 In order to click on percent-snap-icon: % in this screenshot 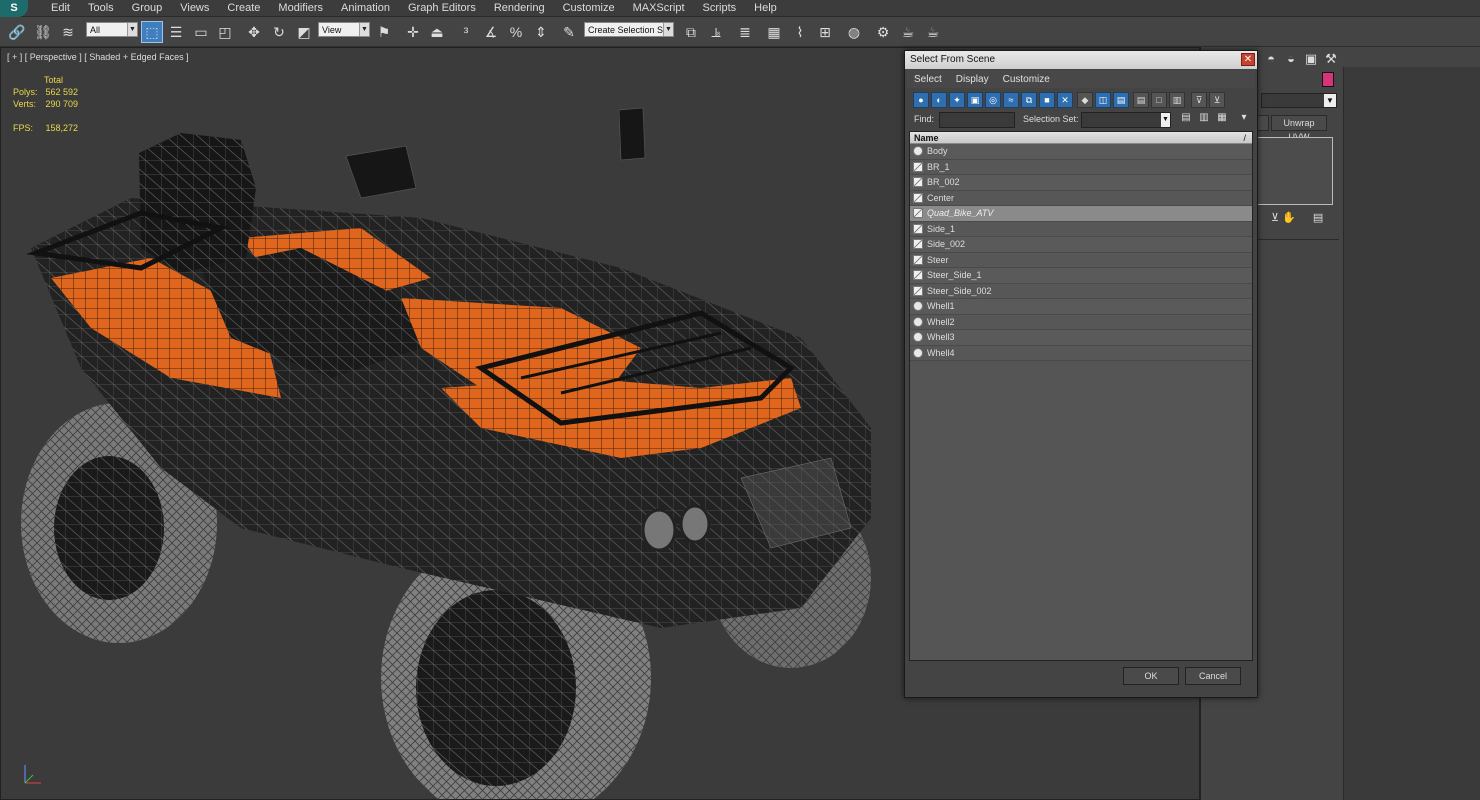, I will do `click(516, 32)`.